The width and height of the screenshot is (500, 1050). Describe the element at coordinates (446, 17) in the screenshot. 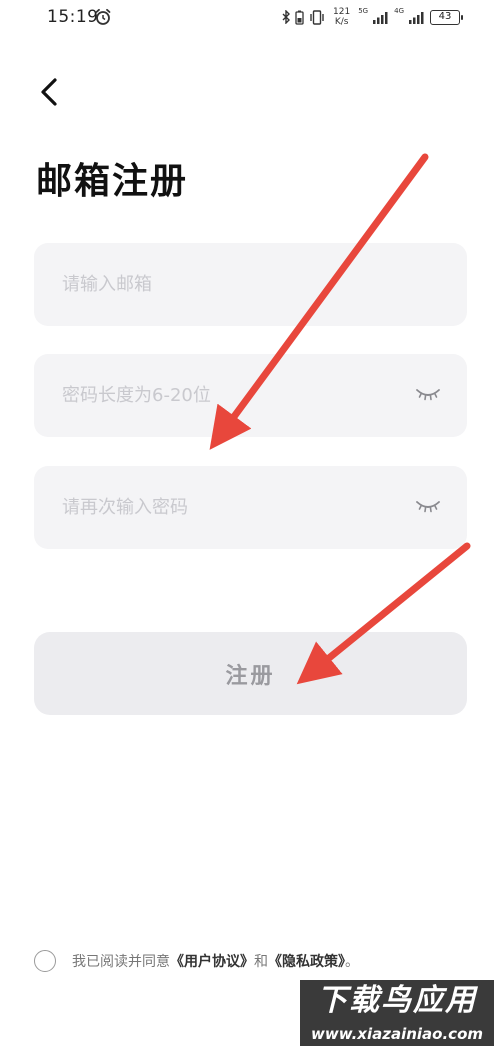

I see `battery-indicator: 43` at that location.